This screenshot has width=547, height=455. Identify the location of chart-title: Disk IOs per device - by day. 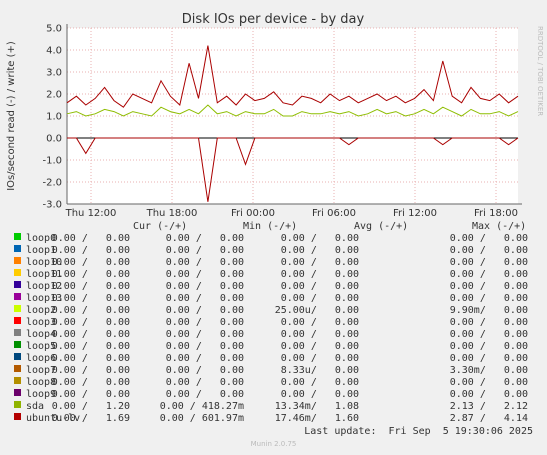
(273, 19).